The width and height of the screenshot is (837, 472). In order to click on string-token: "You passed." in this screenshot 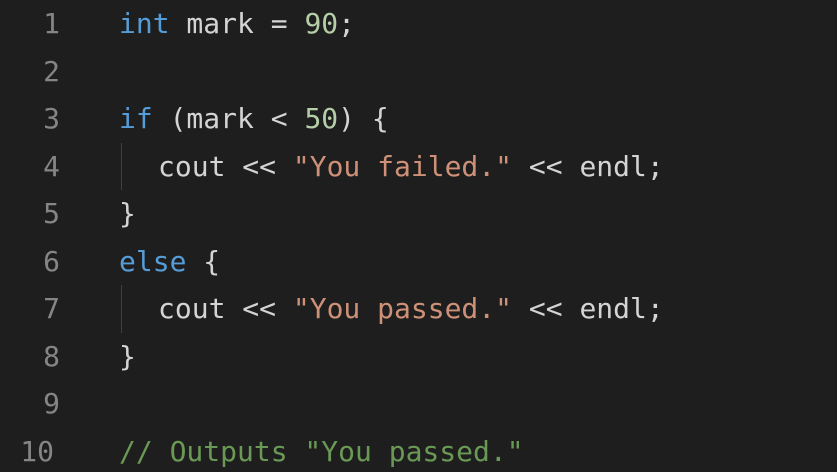, I will do `click(402, 309)`.